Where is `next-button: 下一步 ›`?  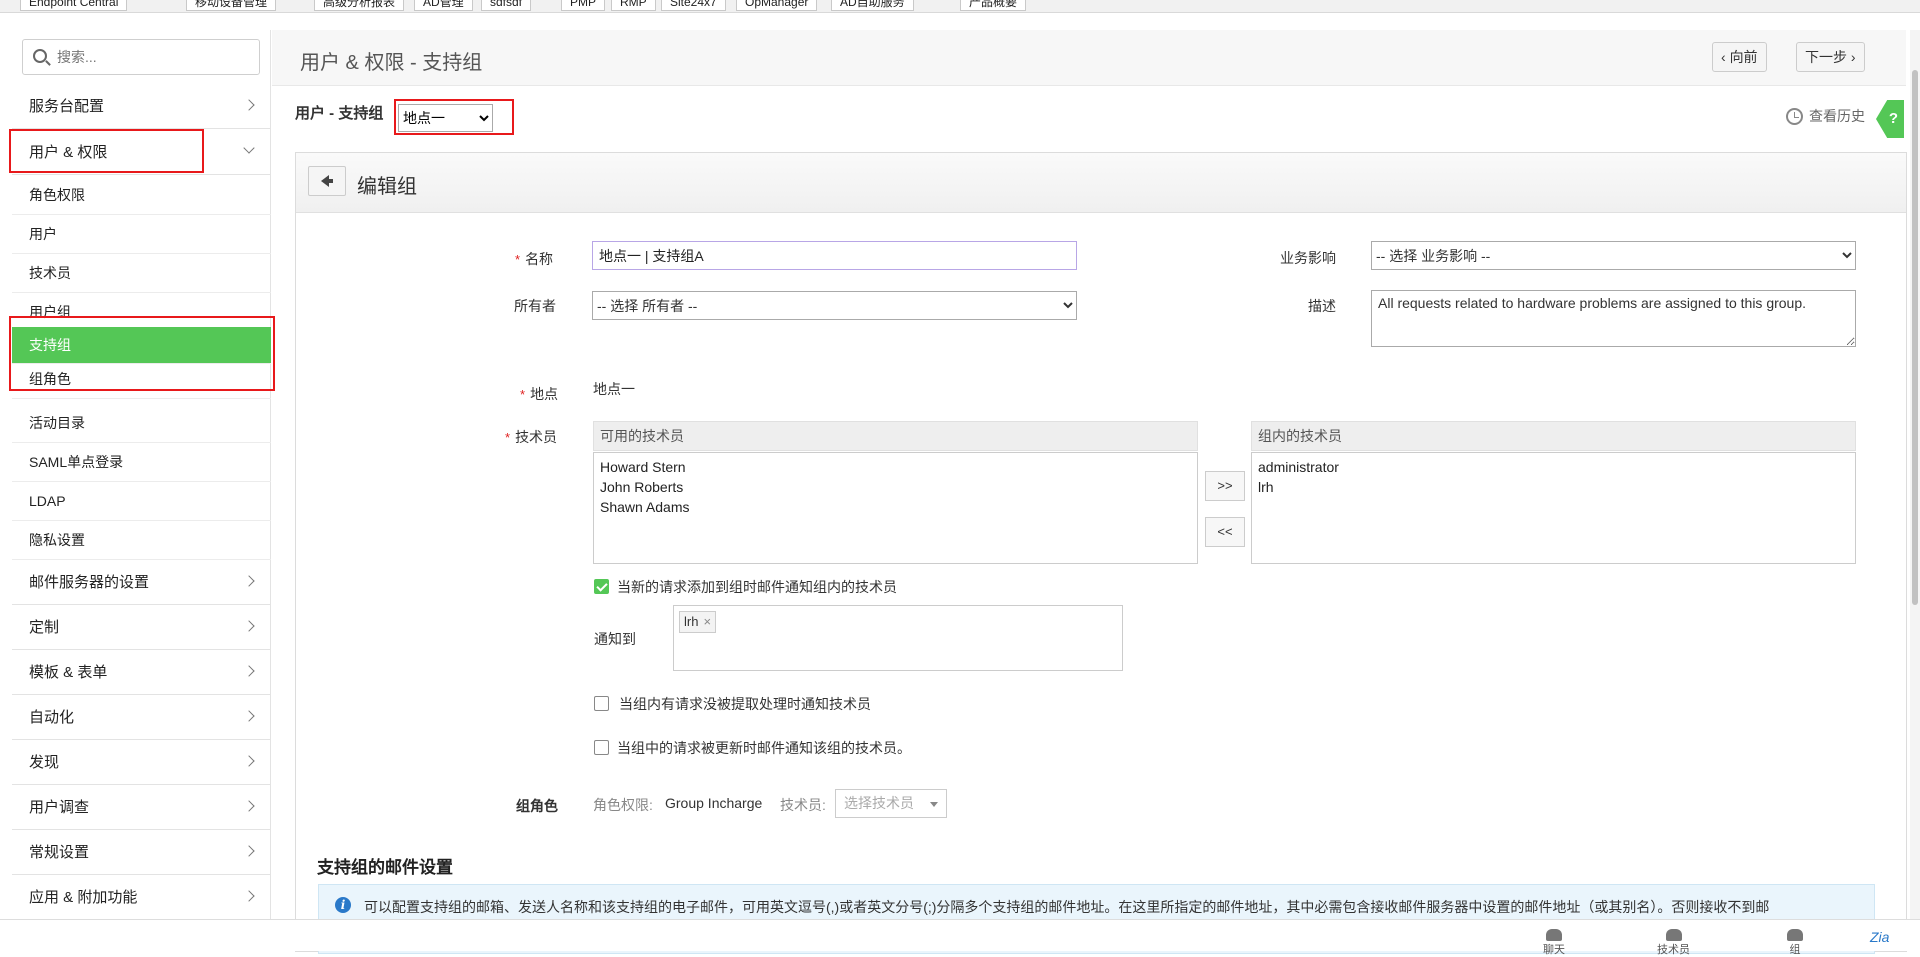 next-button: 下一步 › is located at coordinates (1830, 57).